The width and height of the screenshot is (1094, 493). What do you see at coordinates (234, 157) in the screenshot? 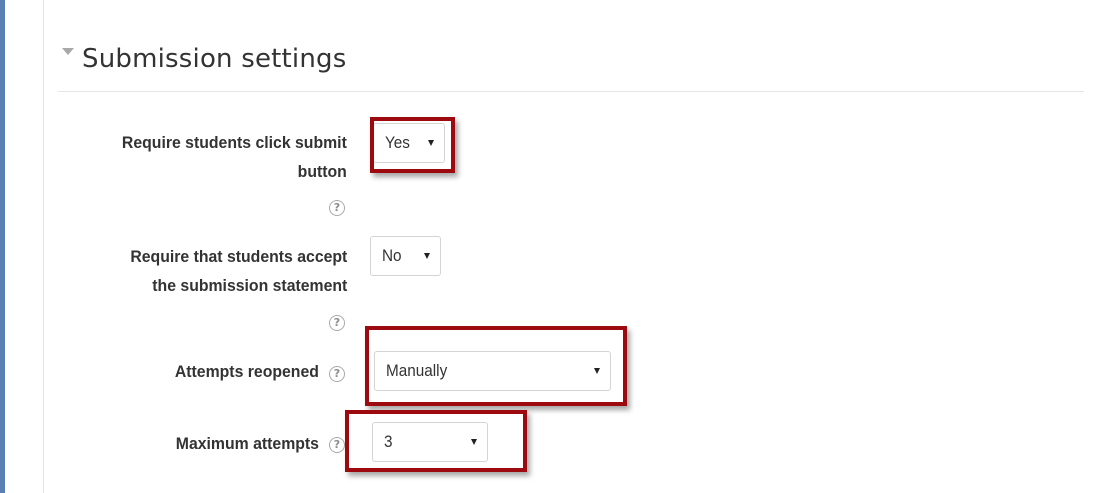
I see `require-submit-label: Require students click submit button` at bounding box center [234, 157].